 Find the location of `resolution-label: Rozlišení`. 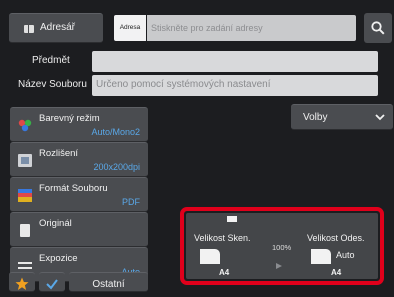

resolution-label: Rozlišení is located at coordinates (59, 153).